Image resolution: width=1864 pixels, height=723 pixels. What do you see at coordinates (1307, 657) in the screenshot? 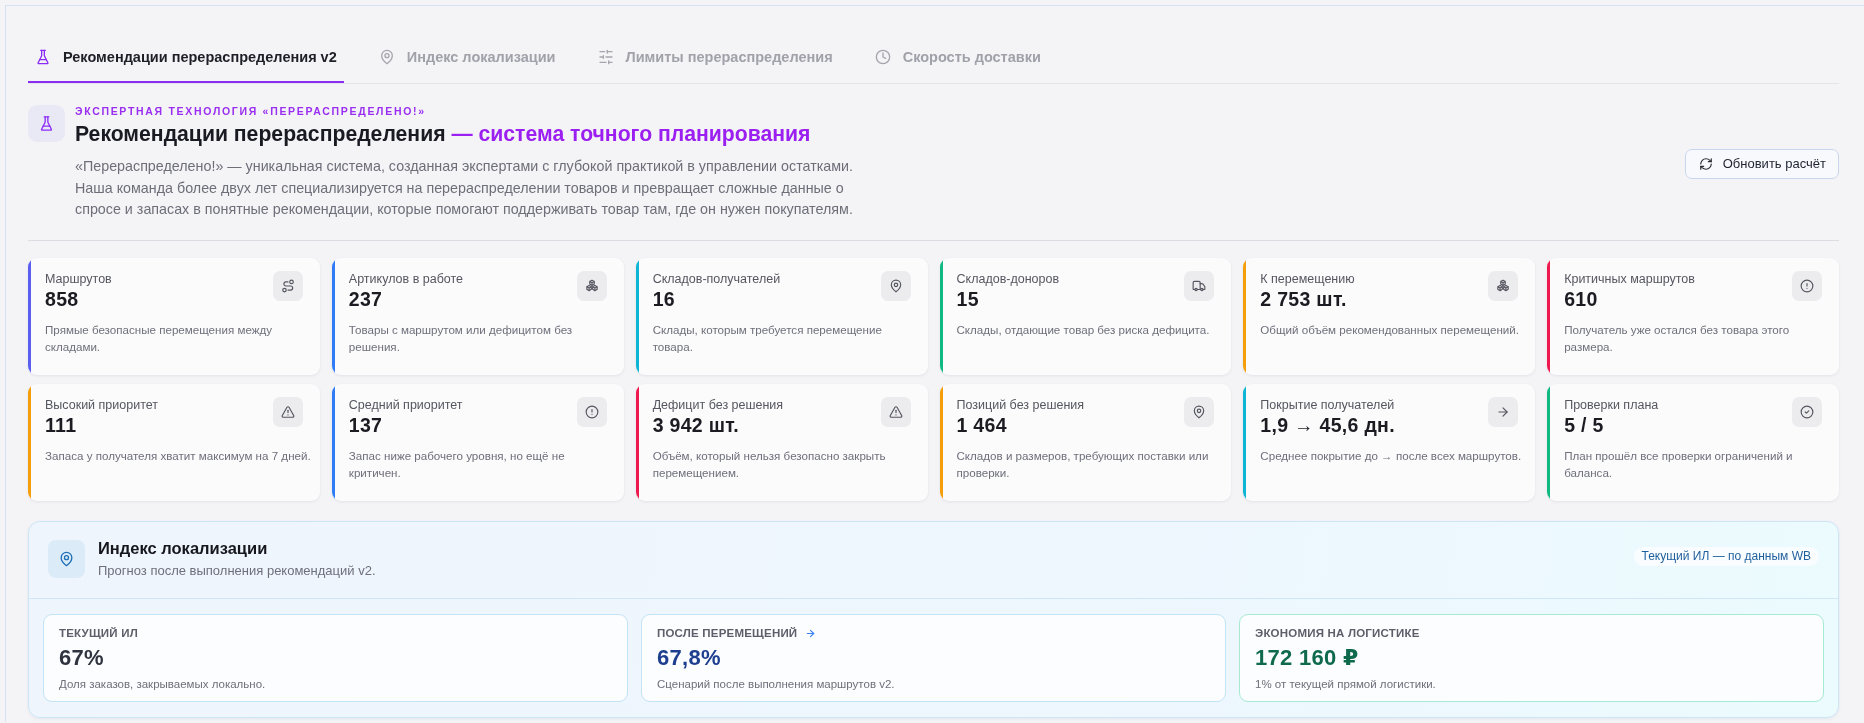
I see `metric-value: 172 160 ₽` at bounding box center [1307, 657].